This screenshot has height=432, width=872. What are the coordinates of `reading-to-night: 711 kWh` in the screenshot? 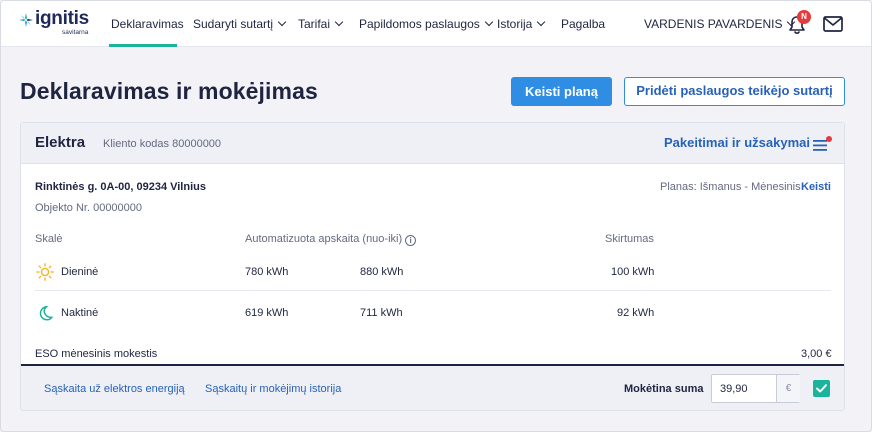 It's located at (381, 313).